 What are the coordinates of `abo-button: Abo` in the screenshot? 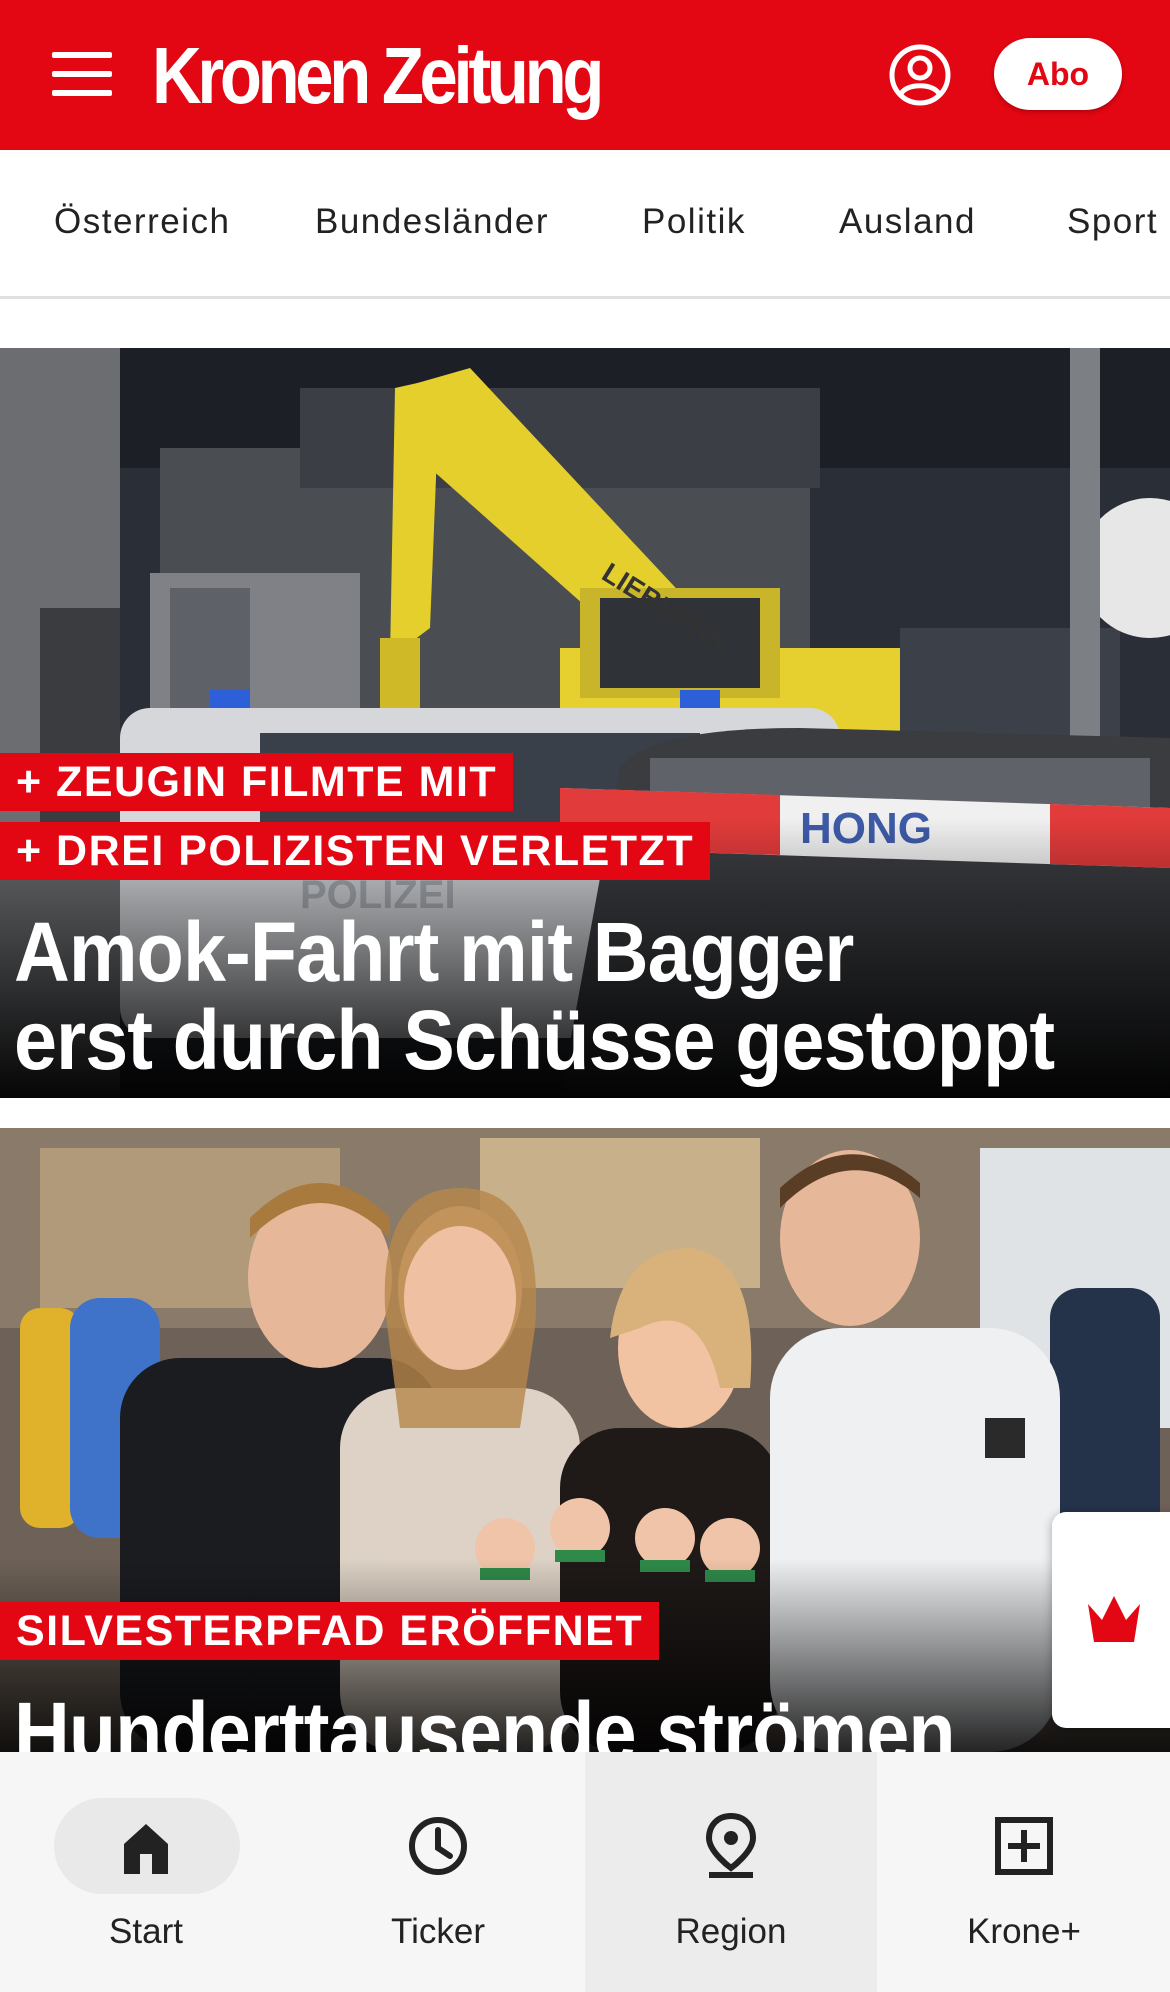 It's located at (1058, 74).